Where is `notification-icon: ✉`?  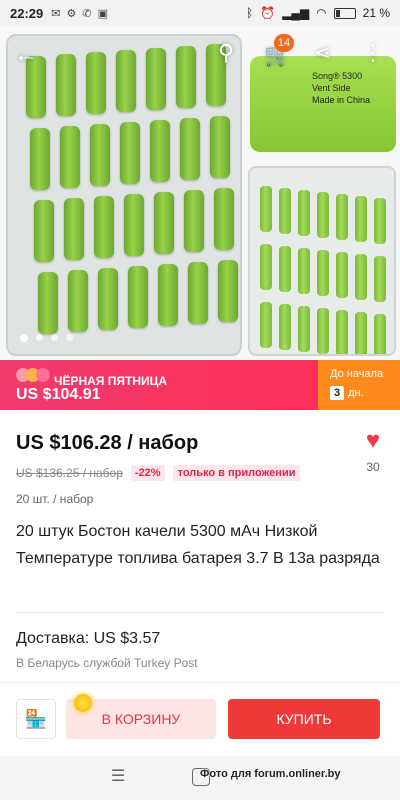 notification-icon: ✉ is located at coordinates (56, 13).